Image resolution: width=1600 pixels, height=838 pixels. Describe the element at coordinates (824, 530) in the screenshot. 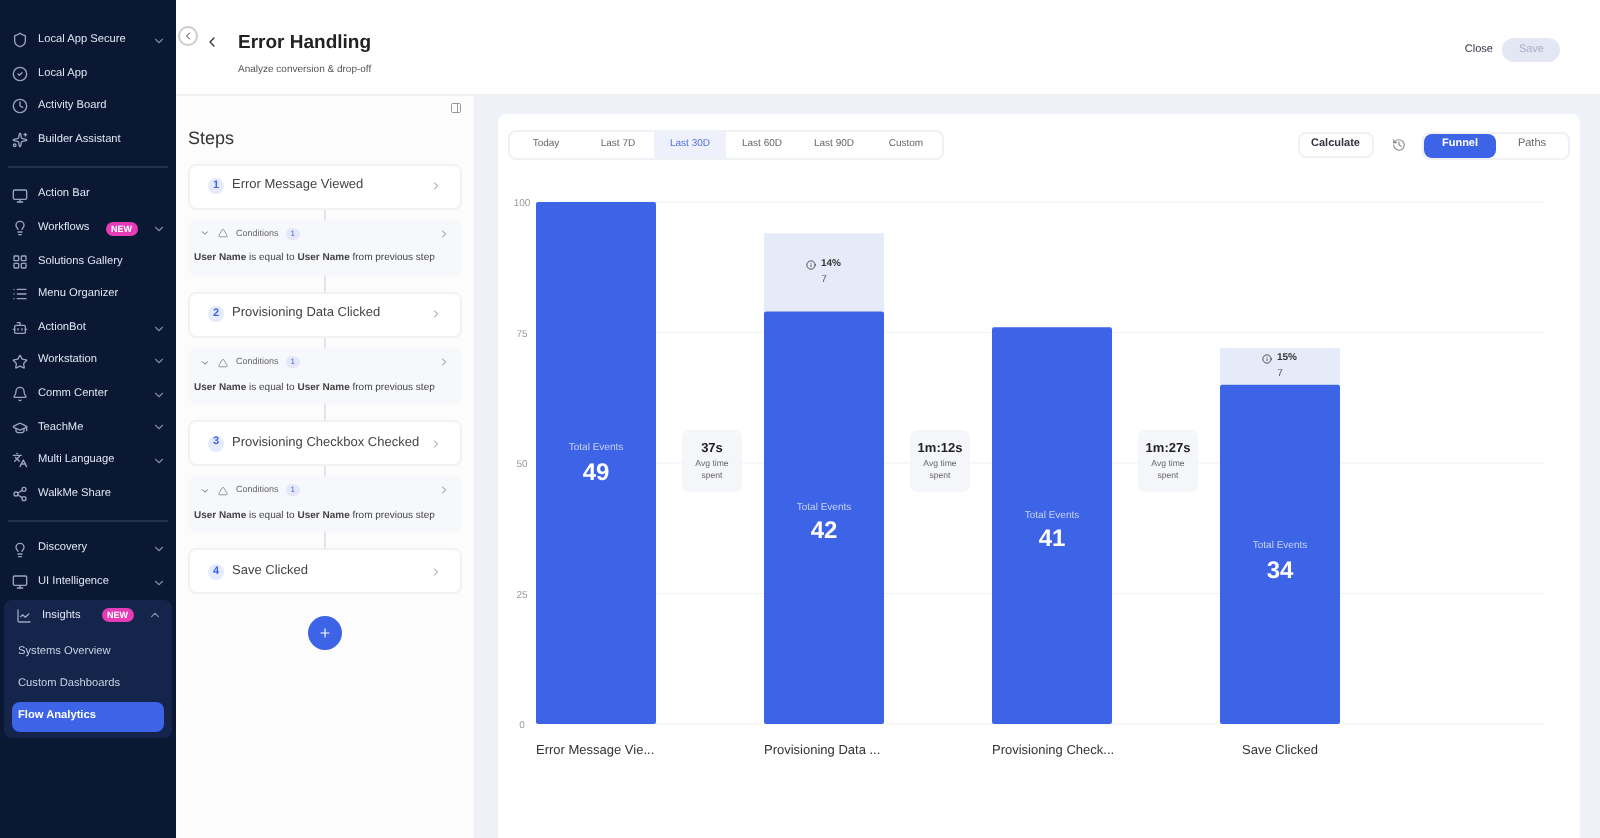

I see `bar-total: 42` at that location.